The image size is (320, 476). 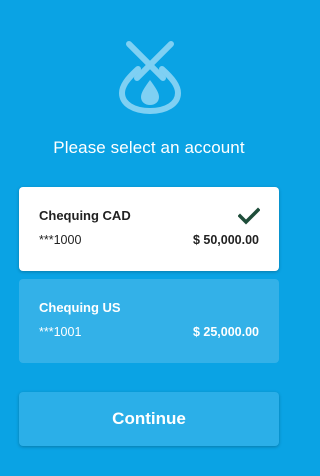 What do you see at coordinates (85, 215) in the screenshot?
I see `account-name: Chequing CAD` at bounding box center [85, 215].